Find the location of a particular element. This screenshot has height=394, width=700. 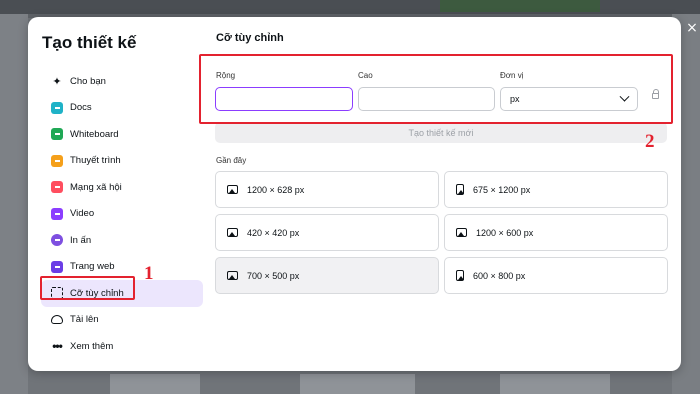

print-icon is located at coordinates (57, 240).